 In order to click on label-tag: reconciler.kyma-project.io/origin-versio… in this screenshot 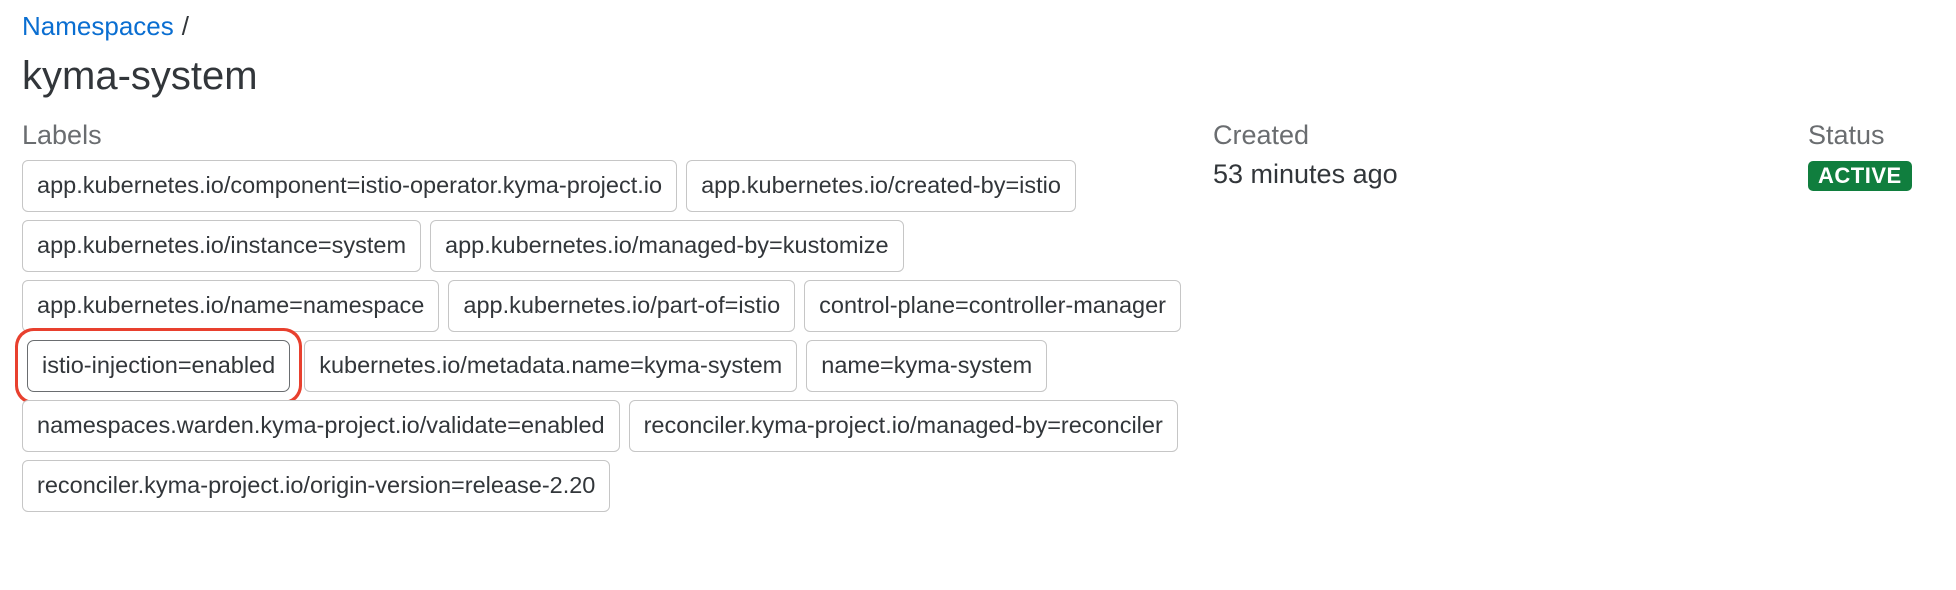, I will do `click(316, 486)`.